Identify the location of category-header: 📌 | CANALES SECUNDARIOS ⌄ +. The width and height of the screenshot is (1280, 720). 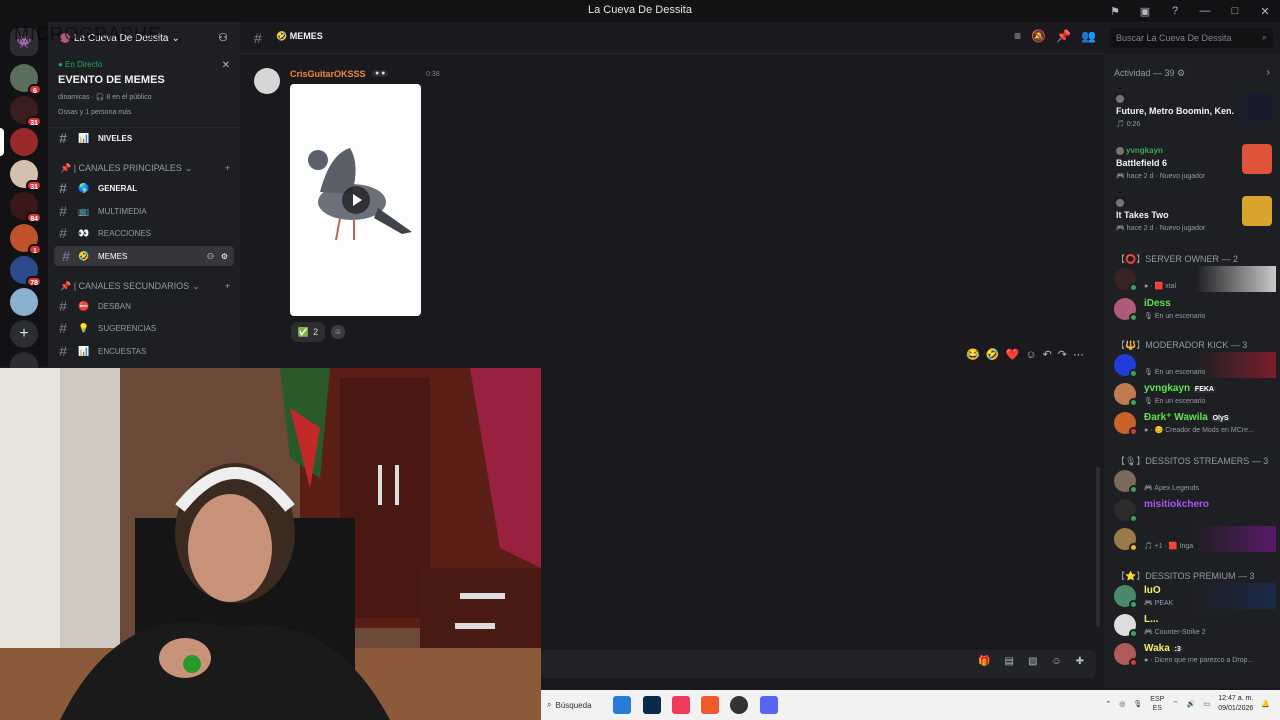
(144, 286).